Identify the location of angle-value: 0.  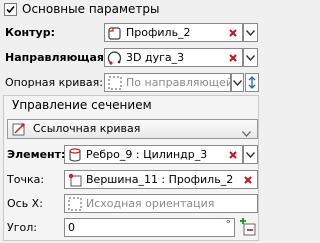
(71, 227).